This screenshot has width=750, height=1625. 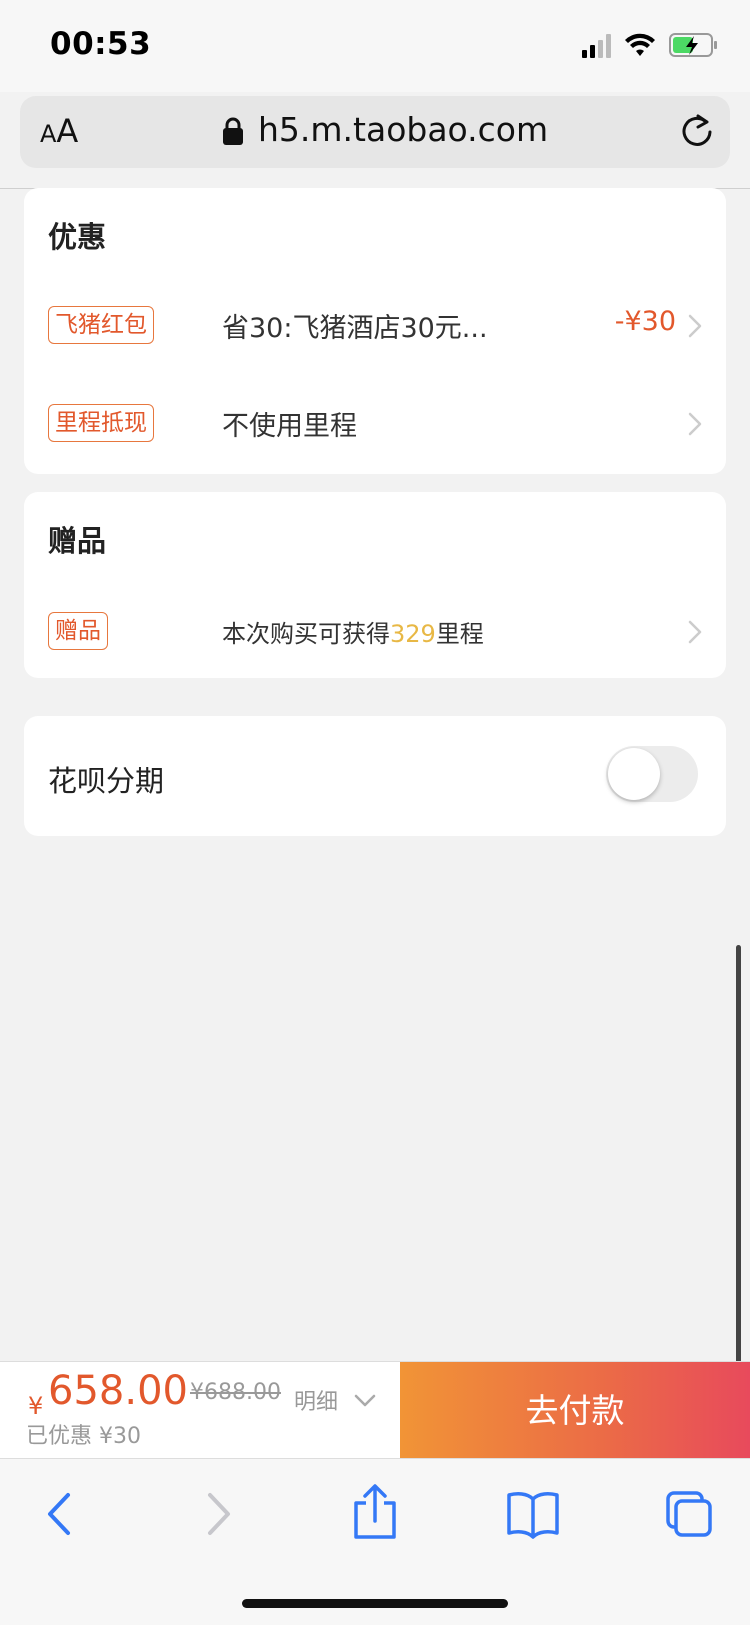 I want to click on status-icons, so click(x=649, y=45).